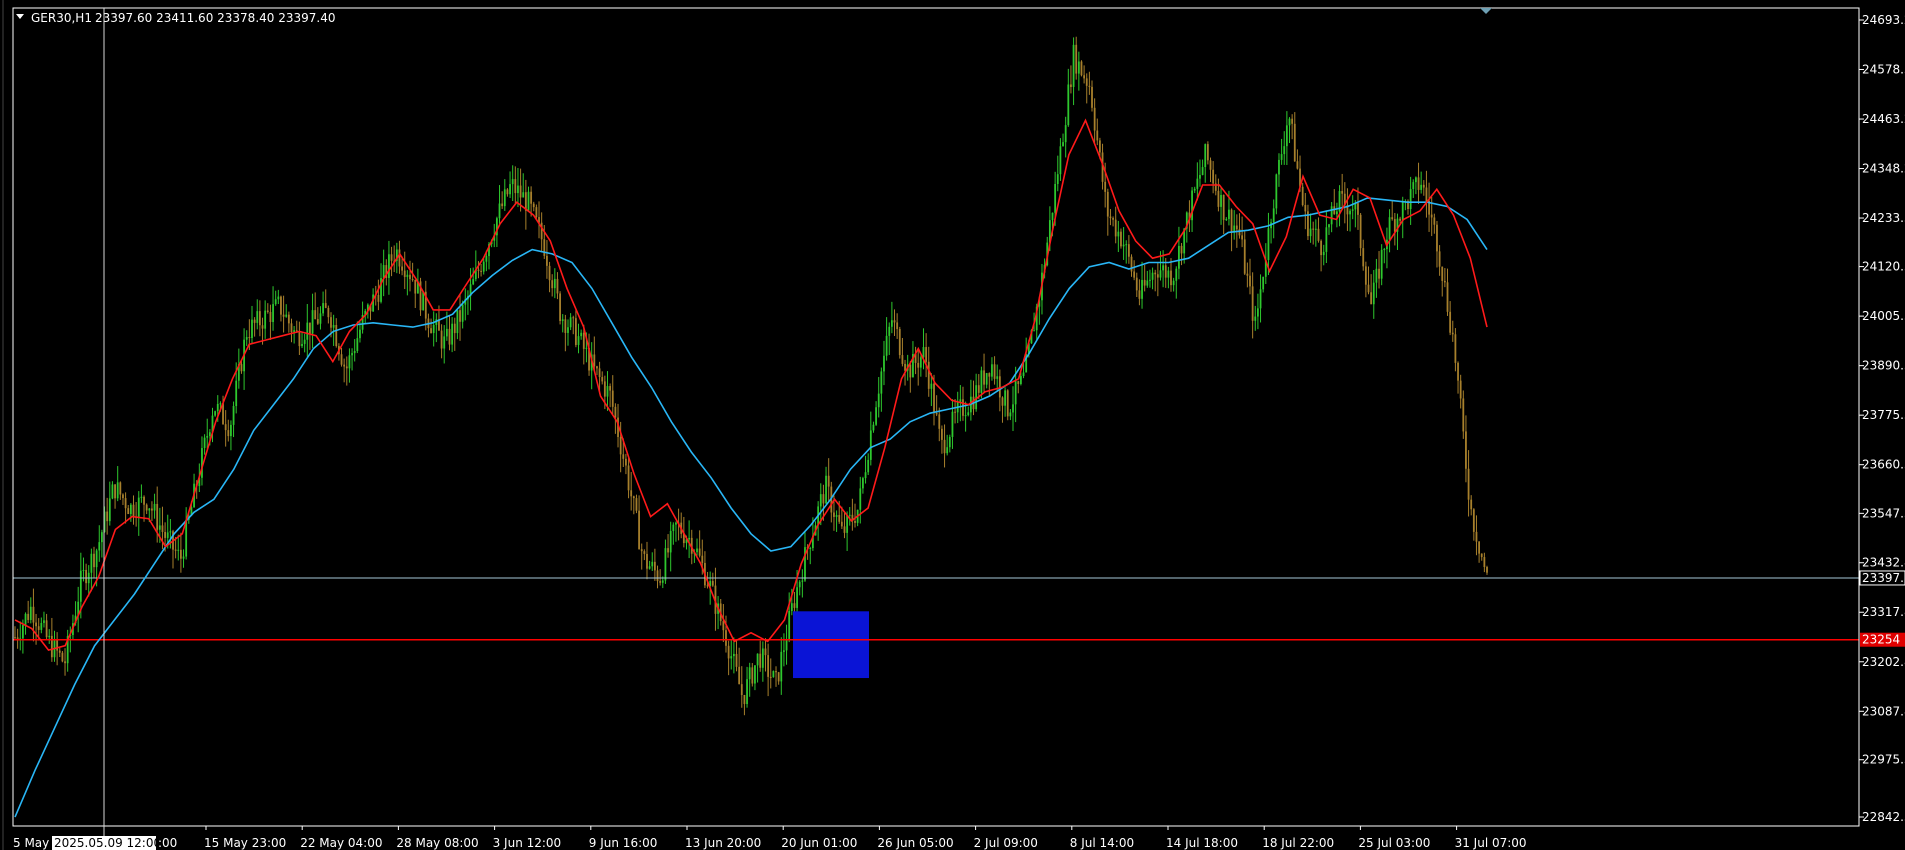 The width and height of the screenshot is (1905, 850). Describe the element at coordinates (1883, 69) in the screenshot. I see `price-tick-label: 24578.3` at that location.